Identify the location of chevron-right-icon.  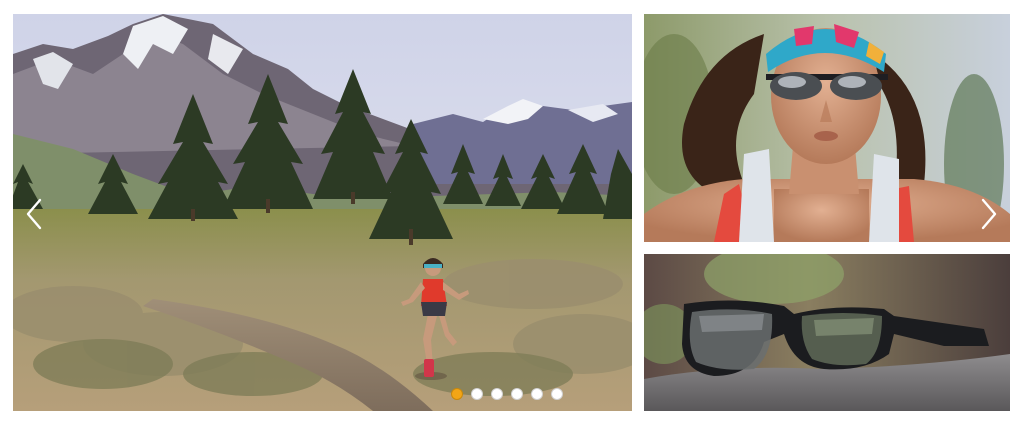
(989, 214).